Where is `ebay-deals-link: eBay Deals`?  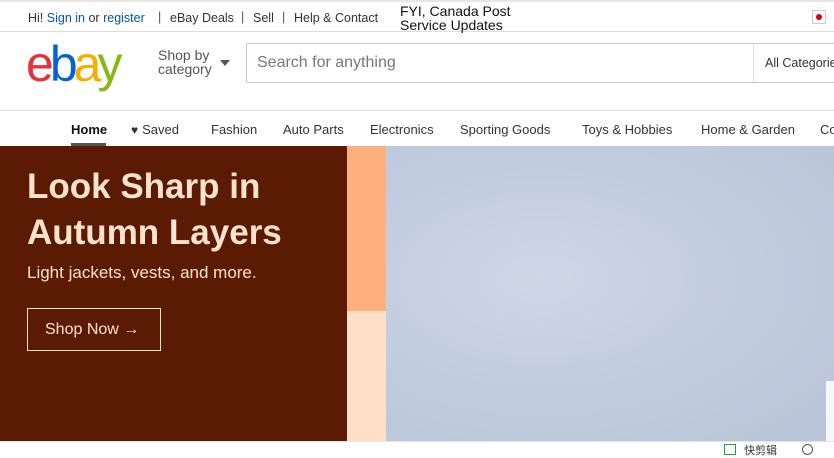
ebay-deals-link: eBay Deals is located at coordinates (202, 18).